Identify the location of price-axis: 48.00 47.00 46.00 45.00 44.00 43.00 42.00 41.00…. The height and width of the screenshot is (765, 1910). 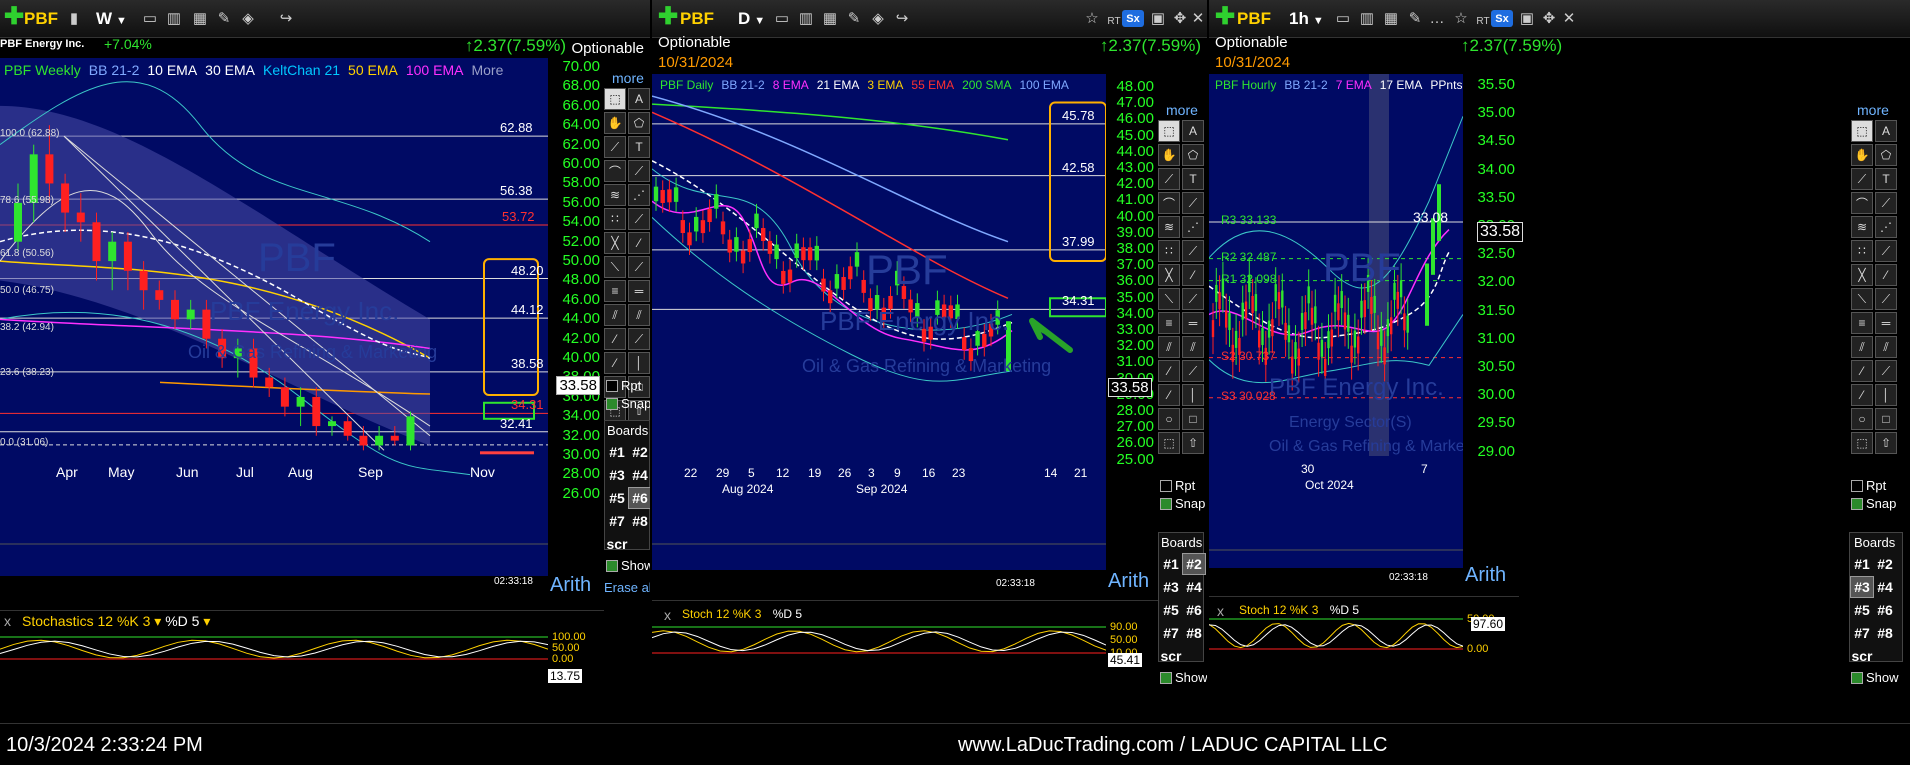
(1132, 339).